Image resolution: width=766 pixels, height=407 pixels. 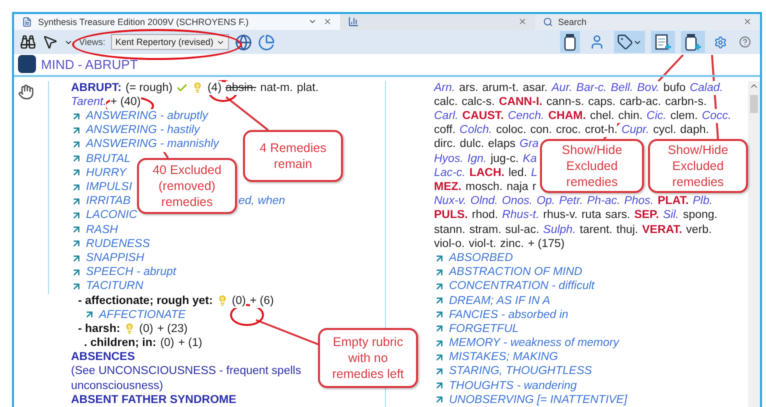 I want to click on remedy-abbreviation: crot-h., so click(x=601, y=130).